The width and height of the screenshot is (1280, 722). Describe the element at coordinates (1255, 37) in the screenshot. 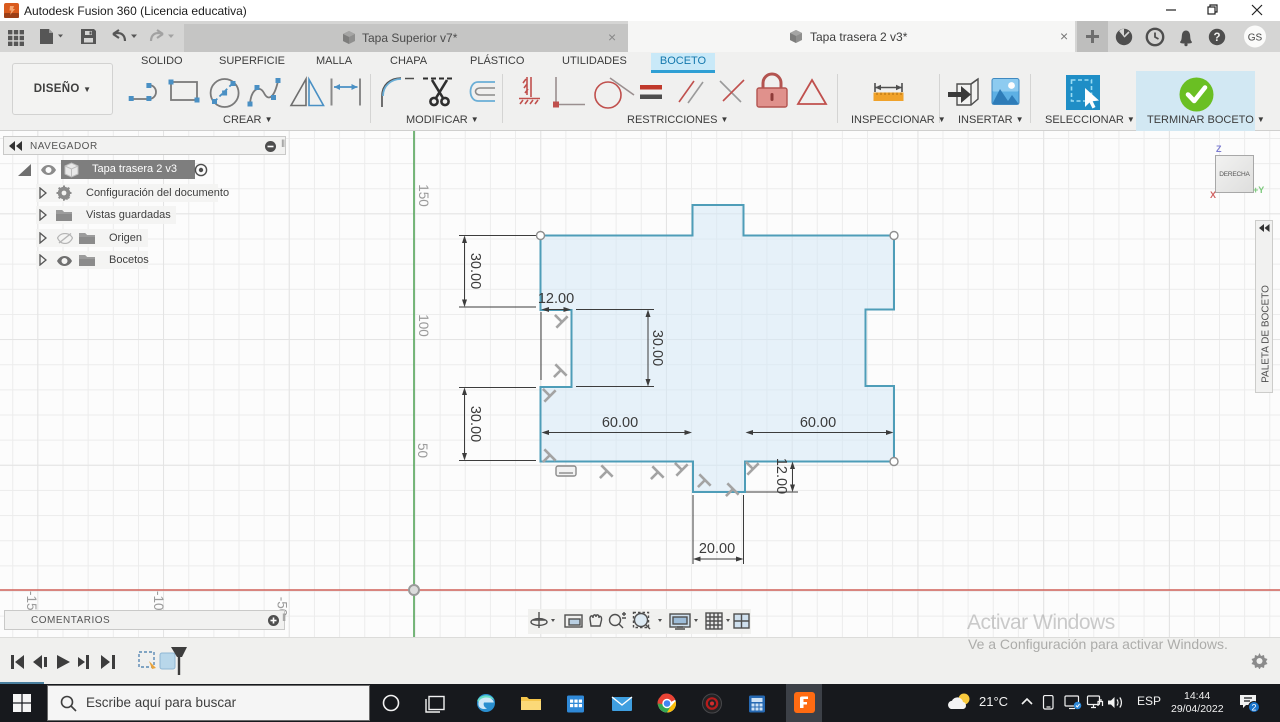

I see `svg-text: GS` at that location.